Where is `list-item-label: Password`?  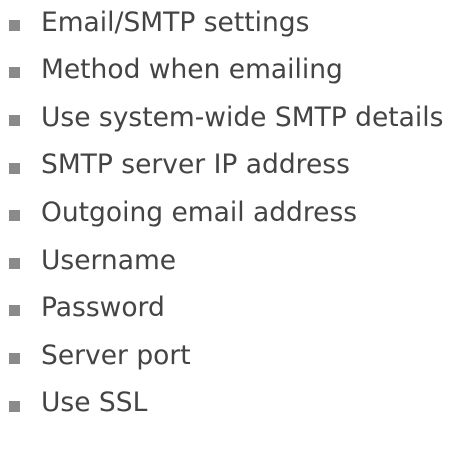 list-item-label: Password is located at coordinates (103, 308).